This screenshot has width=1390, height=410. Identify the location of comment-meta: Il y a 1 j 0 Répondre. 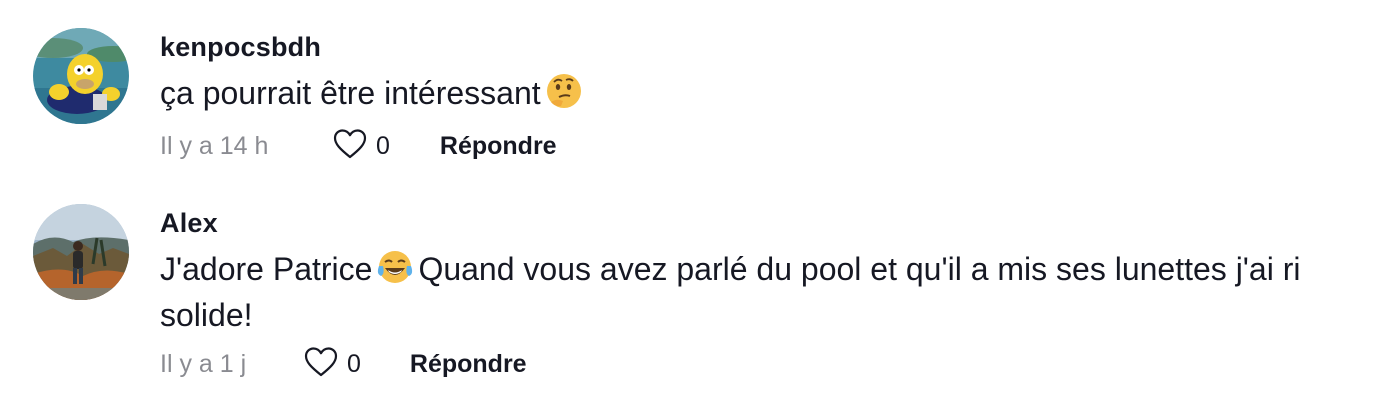
(343, 364).